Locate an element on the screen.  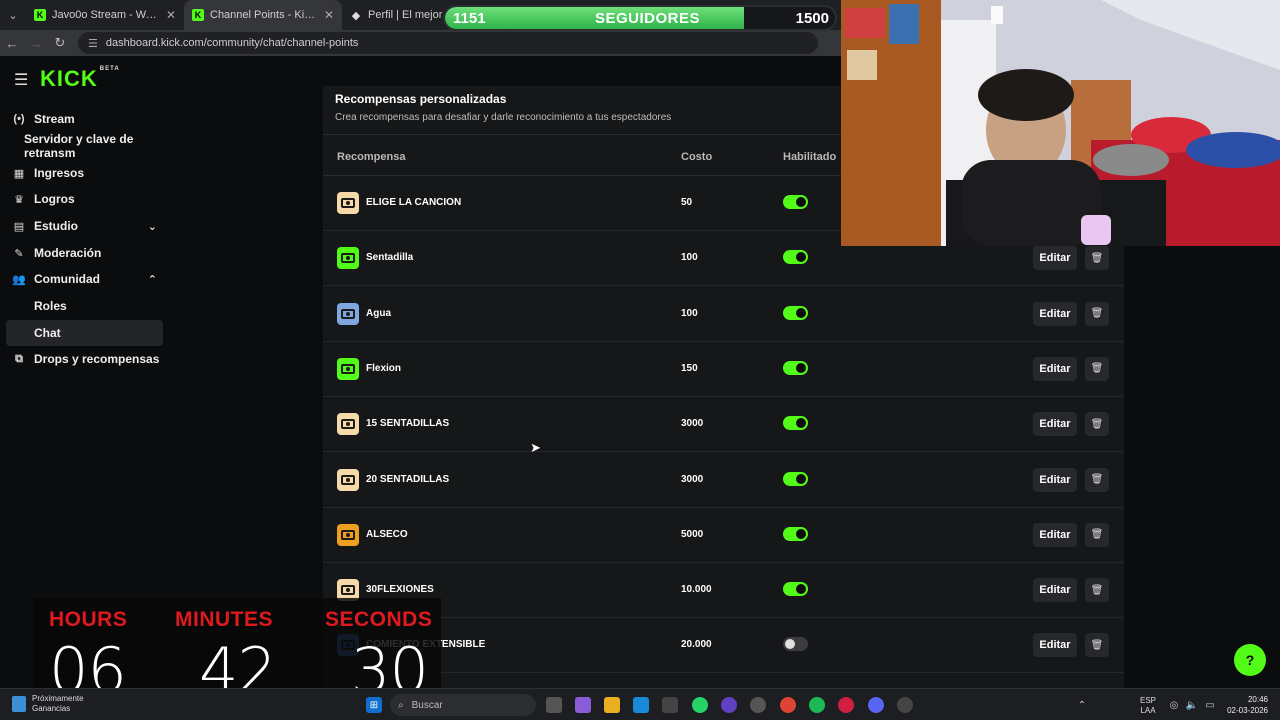
taskbar-search: ⌕ Buscar is located at coordinates (463, 705).